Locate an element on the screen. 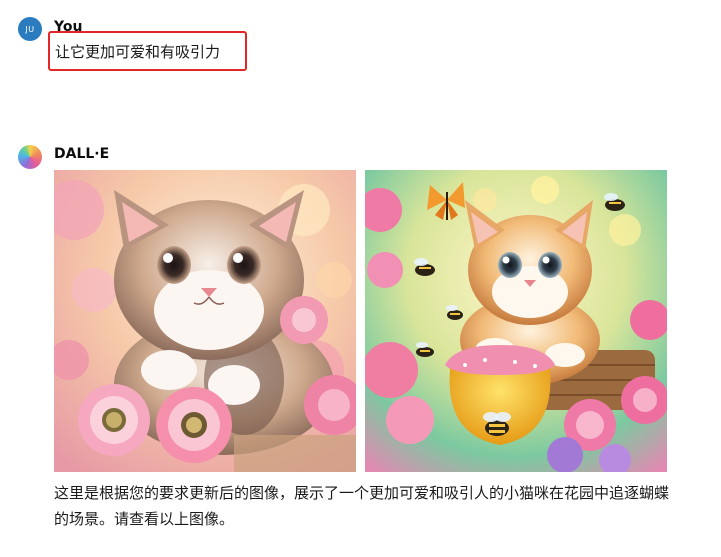  user-avatar: JU is located at coordinates (30, 29).